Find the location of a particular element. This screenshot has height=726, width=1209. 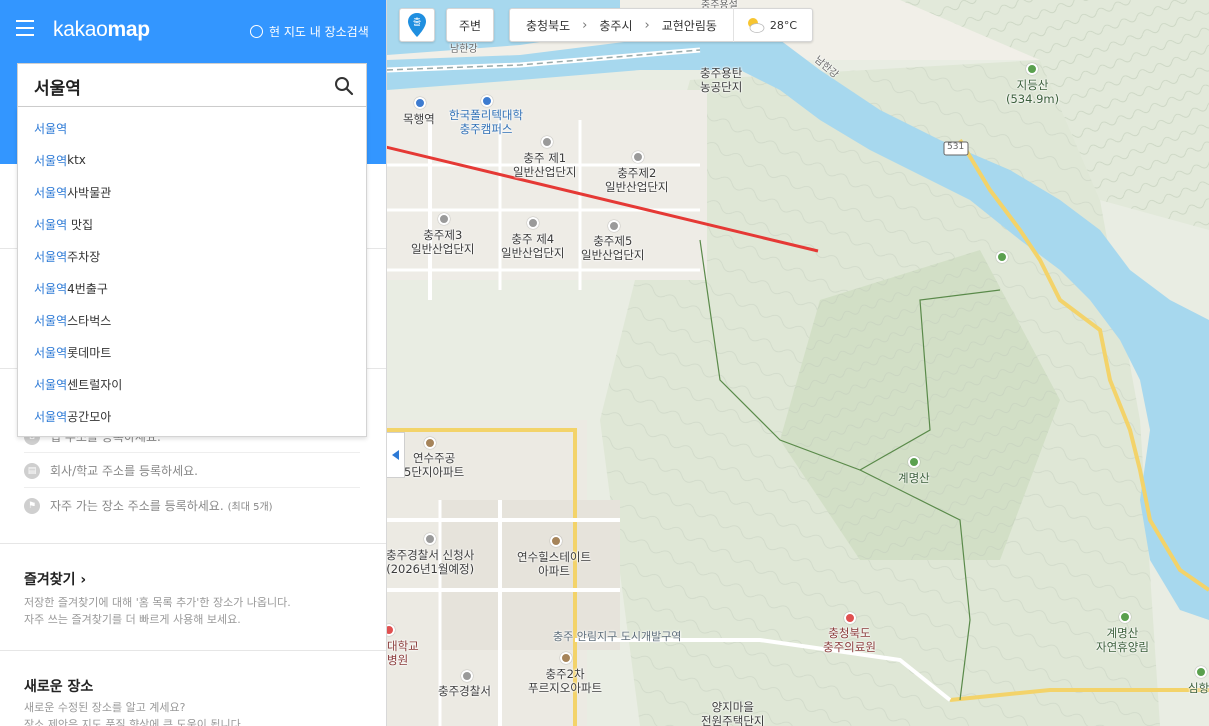

frequent-place-note: (최대 5개) is located at coordinates (250, 507).